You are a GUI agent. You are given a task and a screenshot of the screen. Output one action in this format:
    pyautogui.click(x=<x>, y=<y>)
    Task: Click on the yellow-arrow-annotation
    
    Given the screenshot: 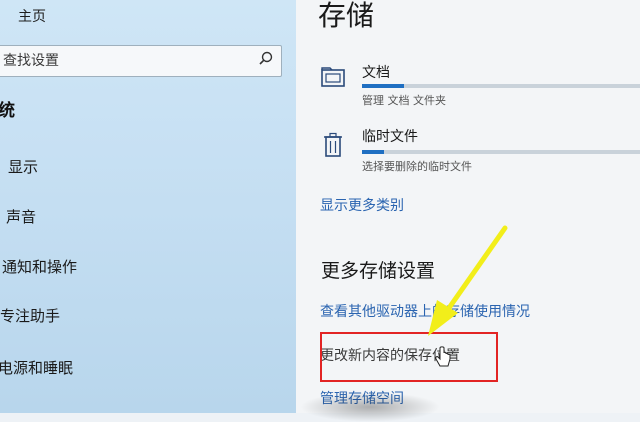 What is the action you would take?
    pyautogui.click(x=468, y=280)
    